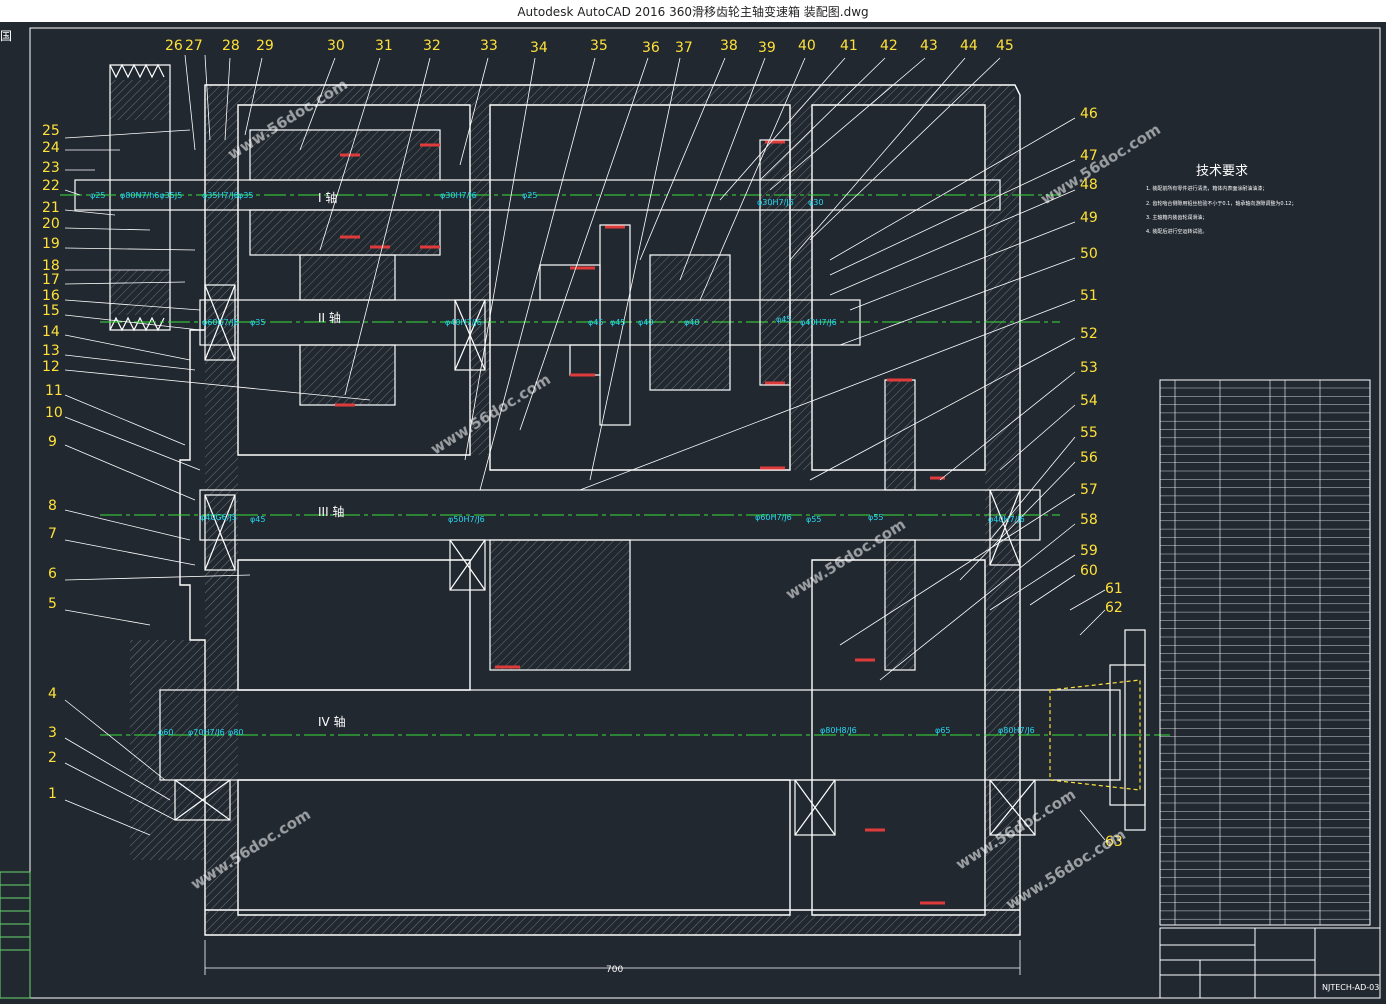 The width and height of the screenshot is (1386, 1004). I want to click on callout-58: 58, so click(1089, 520).